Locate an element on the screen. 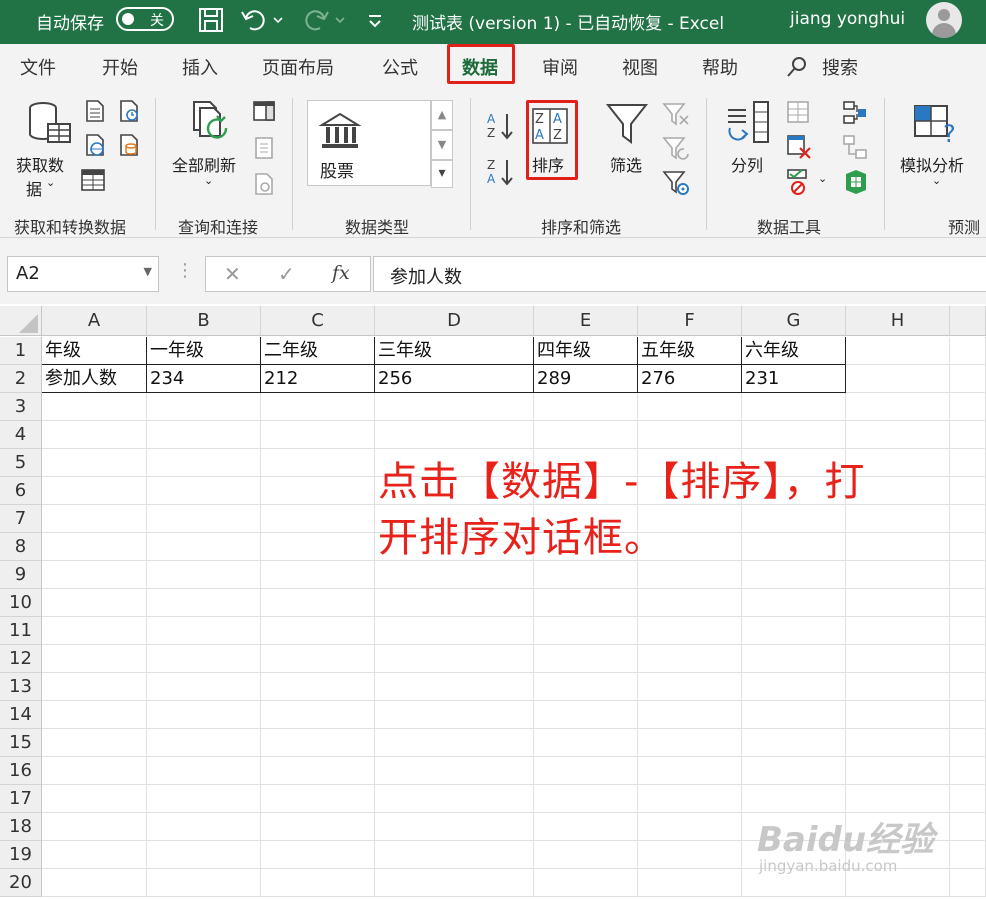 This screenshot has width=986, height=899. cell-d19 is located at coordinates (454, 855).